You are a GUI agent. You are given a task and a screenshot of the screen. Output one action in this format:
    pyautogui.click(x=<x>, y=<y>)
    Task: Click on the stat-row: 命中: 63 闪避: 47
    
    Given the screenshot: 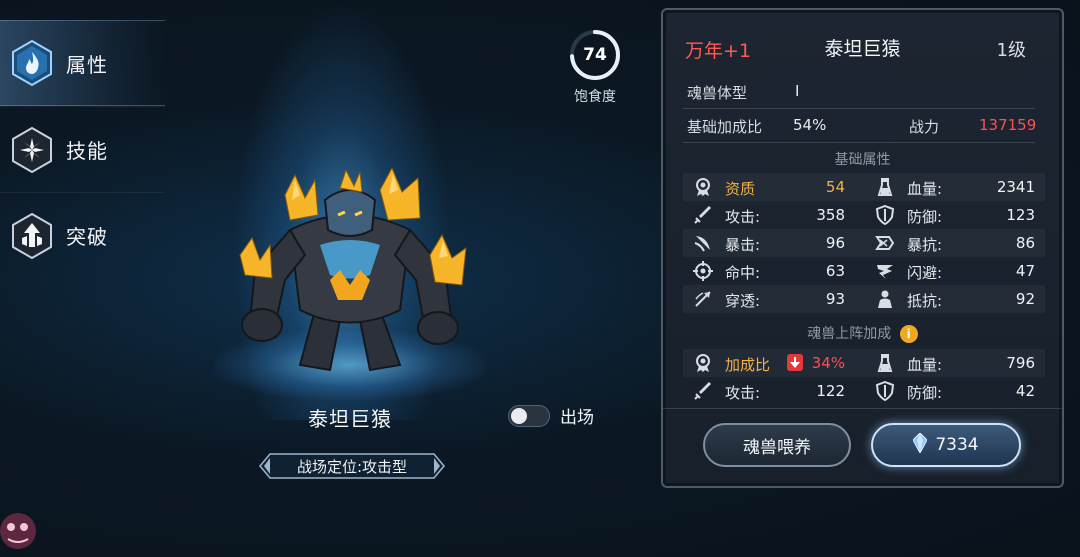 What is the action you would take?
    pyautogui.click(x=864, y=271)
    